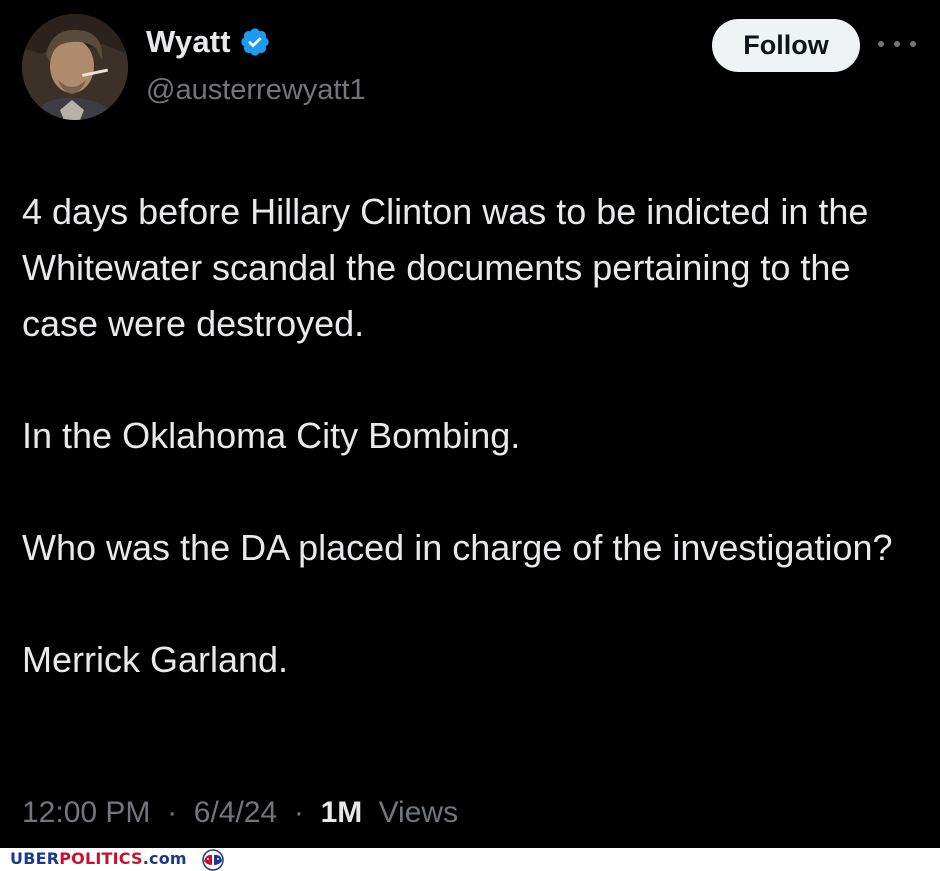 This screenshot has width=940, height=871. What do you see at coordinates (188, 42) in the screenshot?
I see `author-display-name: Wyatt` at bounding box center [188, 42].